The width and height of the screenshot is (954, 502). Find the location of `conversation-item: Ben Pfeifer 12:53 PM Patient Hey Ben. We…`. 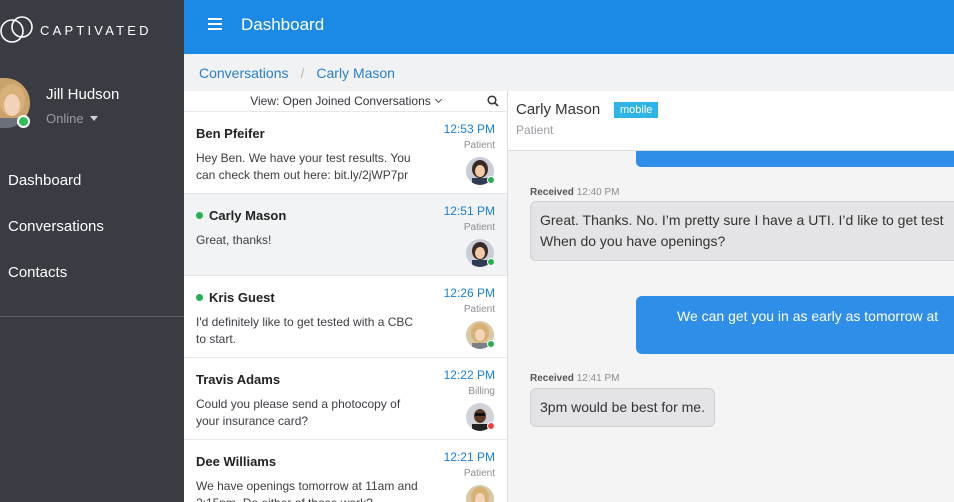

conversation-item: Ben Pfeifer 12:53 PM Patient Hey Ben. We… is located at coordinates (345, 153).